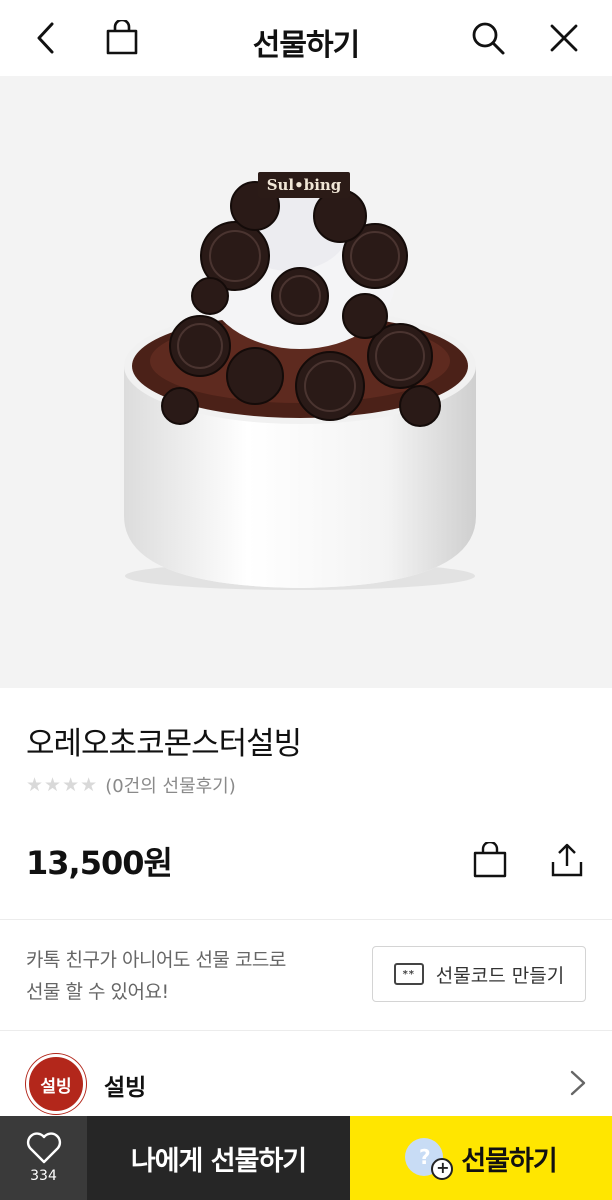 The width and height of the screenshot is (612, 1200). Describe the element at coordinates (304, 185) in the screenshot. I see `lid-plaque-text: Sul•bing` at that location.